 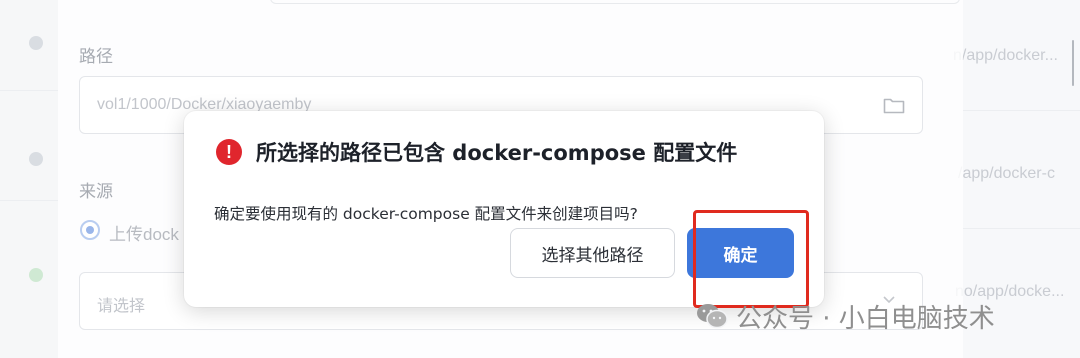 What do you see at coordinates (29, 179) in the screenshot?
I see `left-rail` at bounding box center [29, 179].